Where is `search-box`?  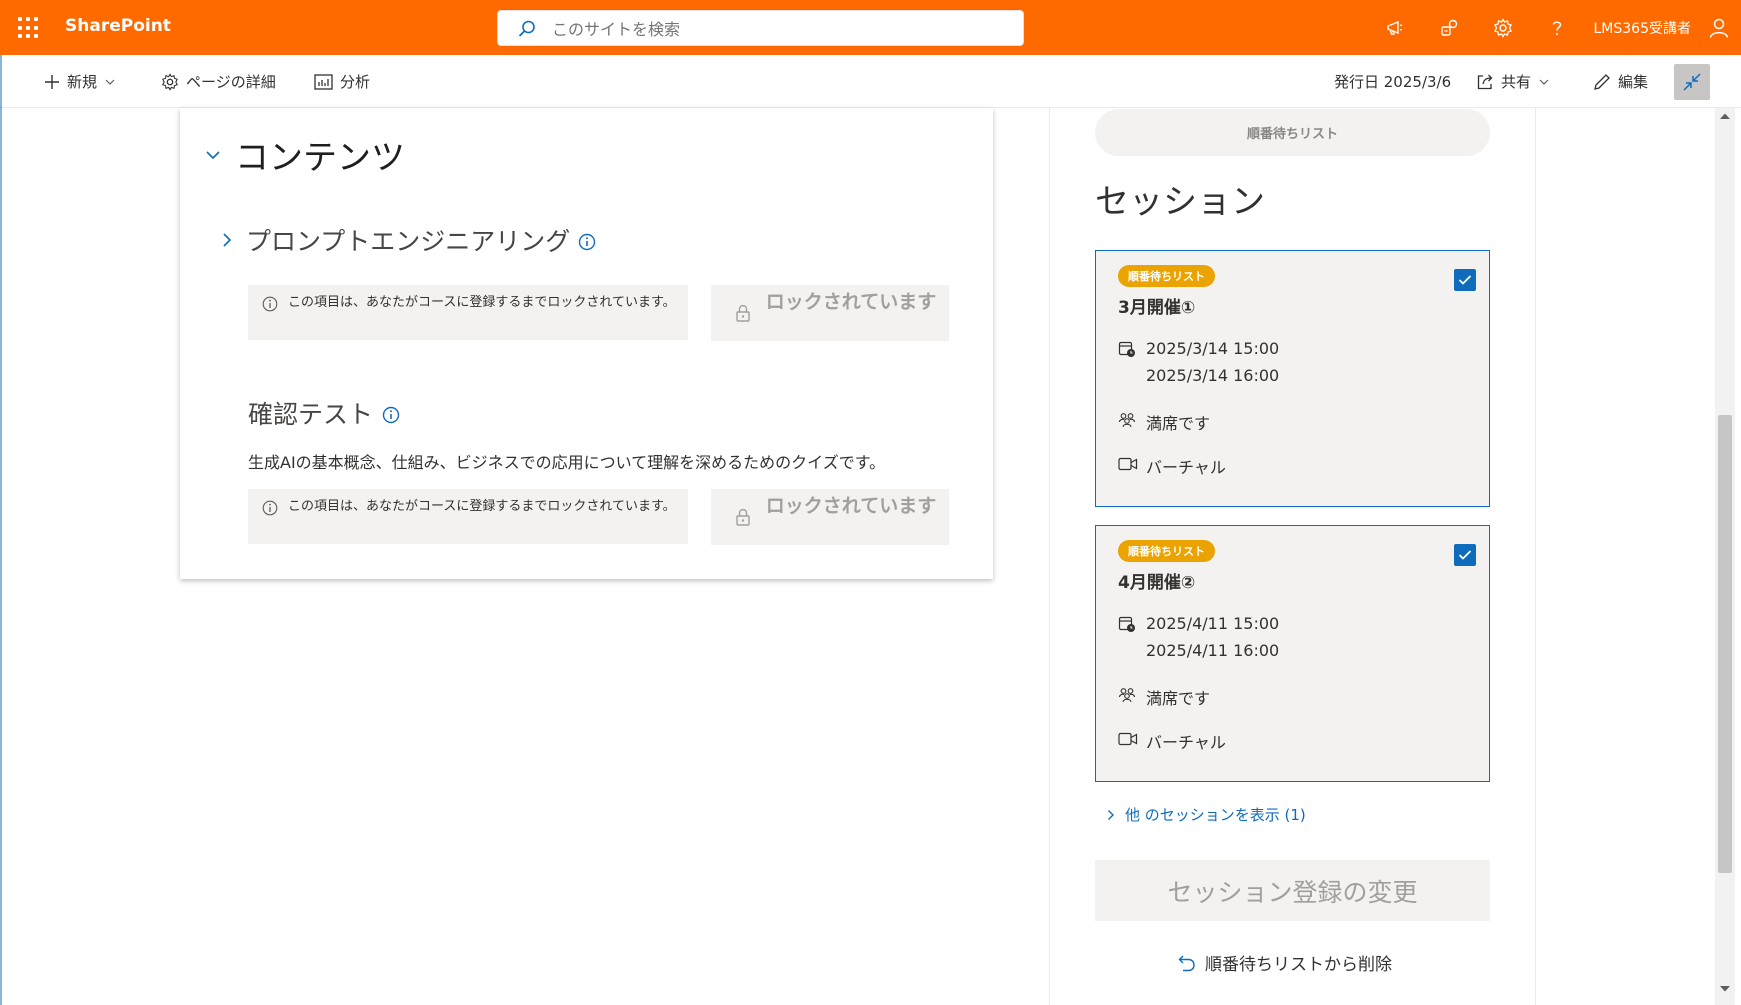
search-box is located at coordinates (760, 28).